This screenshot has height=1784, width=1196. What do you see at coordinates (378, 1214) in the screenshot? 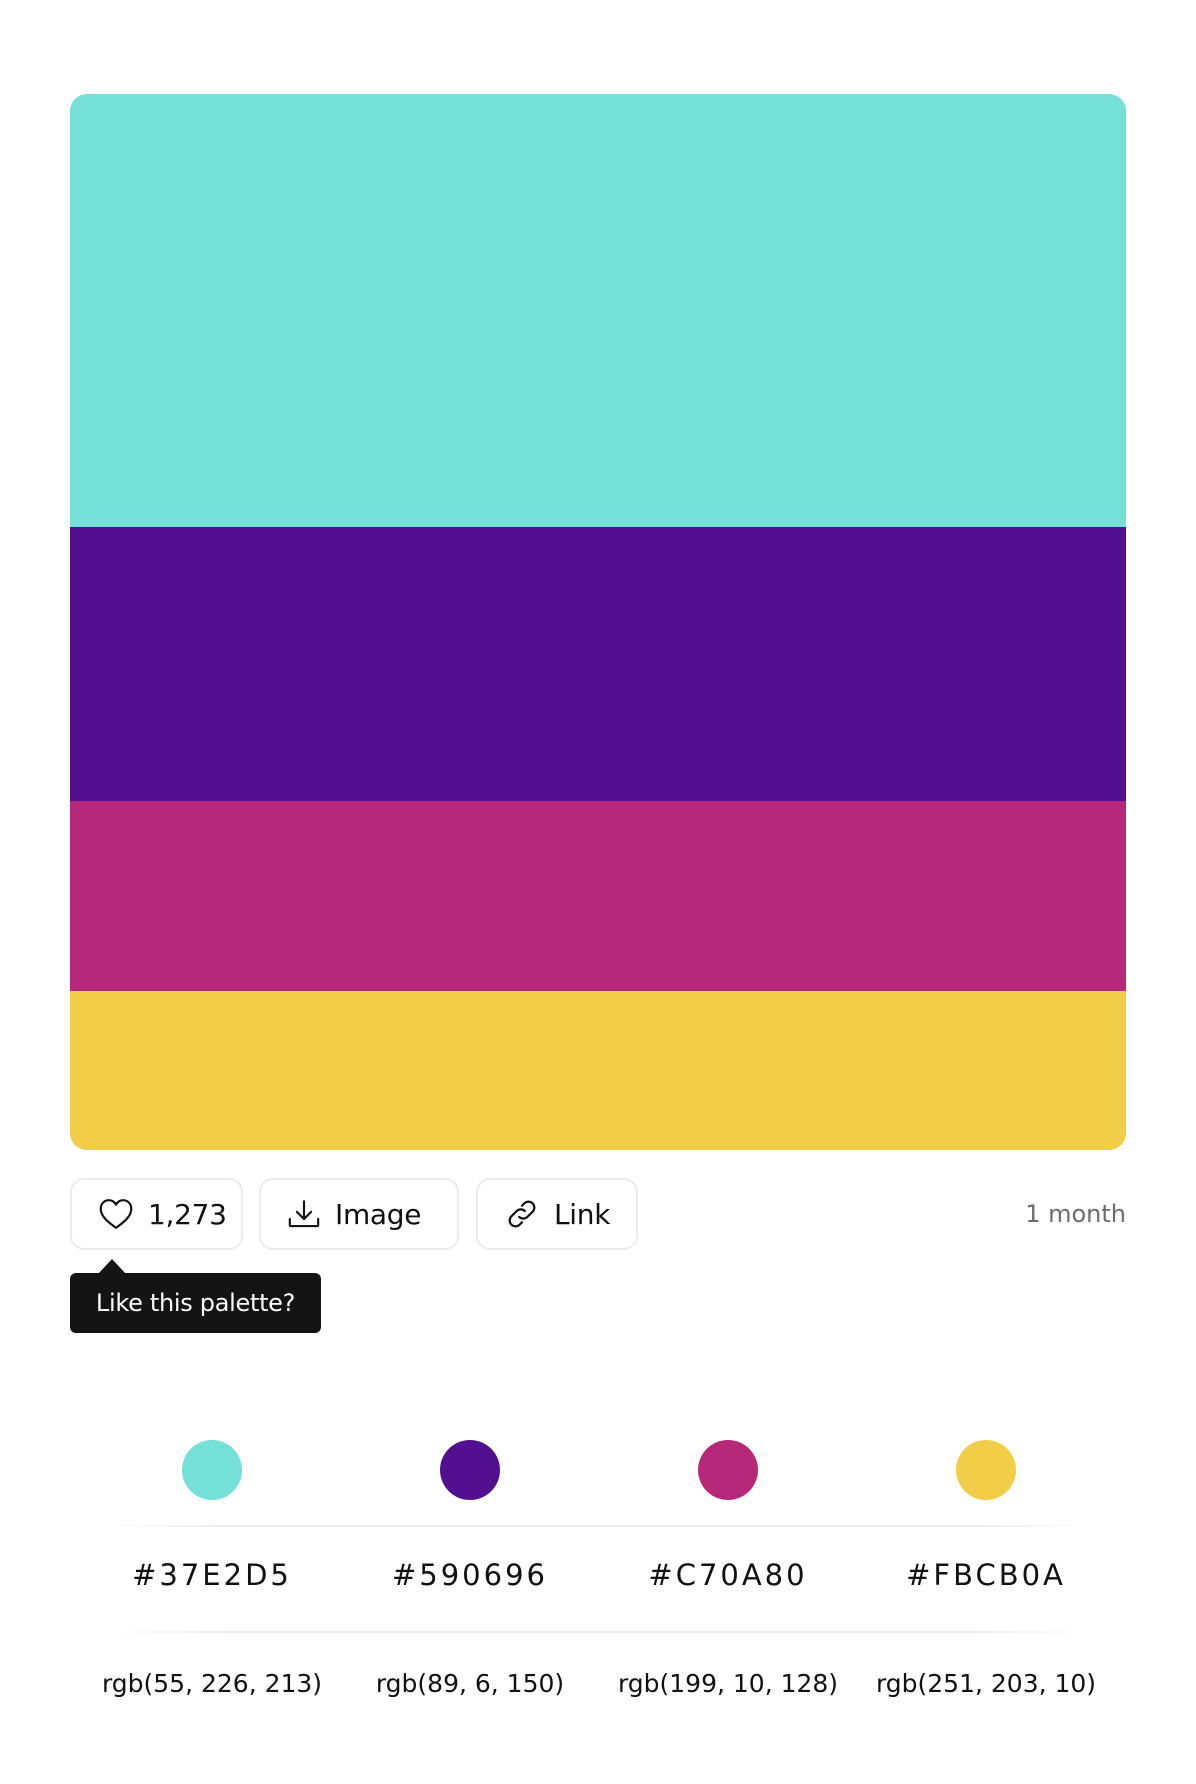
I see `image-button-label: Image` at bounding box center [378, 1214].